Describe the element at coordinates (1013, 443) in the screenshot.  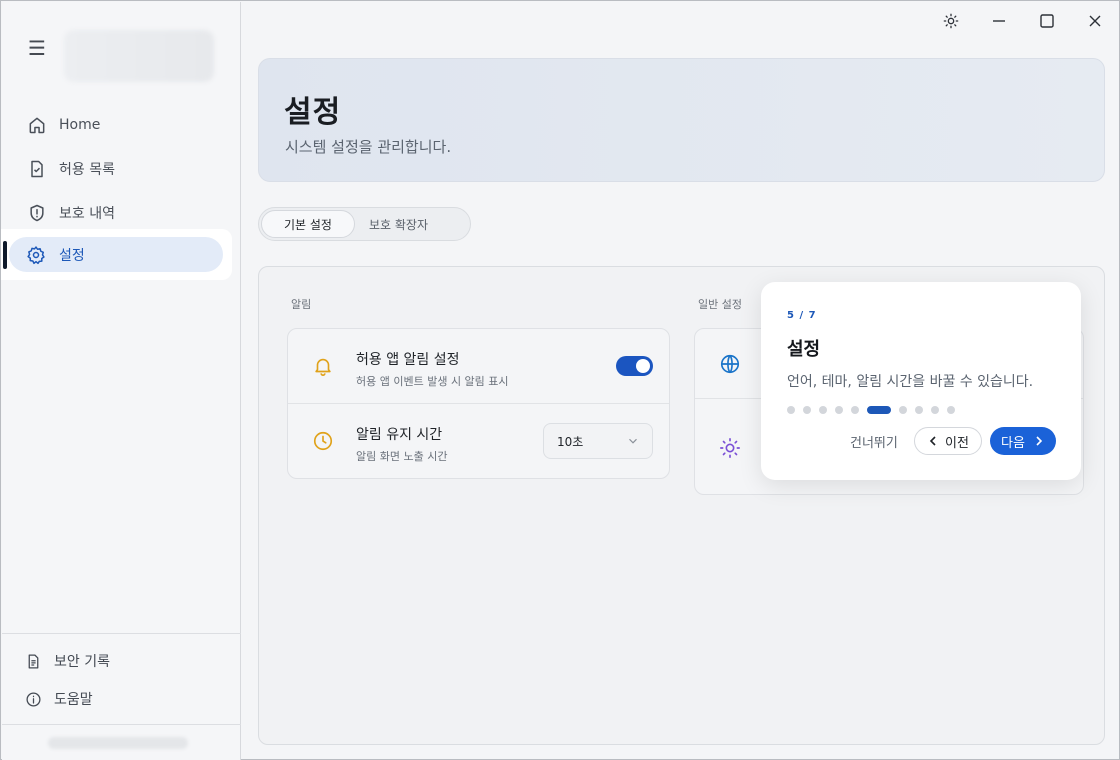
I see `tour-next-label: 다음` at that location.